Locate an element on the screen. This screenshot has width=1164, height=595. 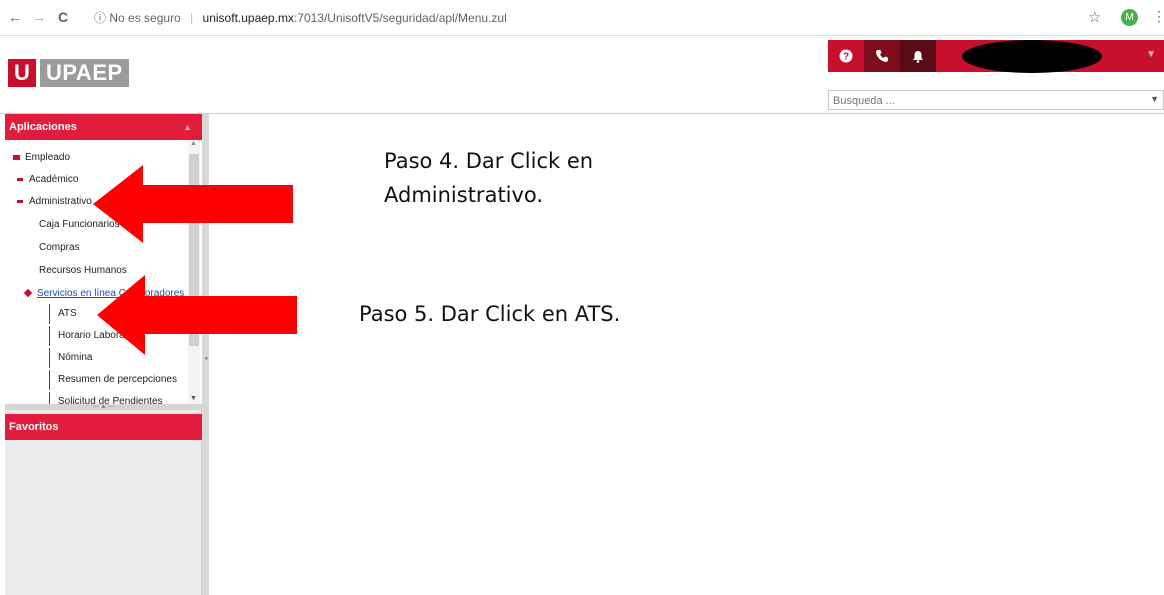
collapse-icon: ▲ is located at coordinates (187, 127).